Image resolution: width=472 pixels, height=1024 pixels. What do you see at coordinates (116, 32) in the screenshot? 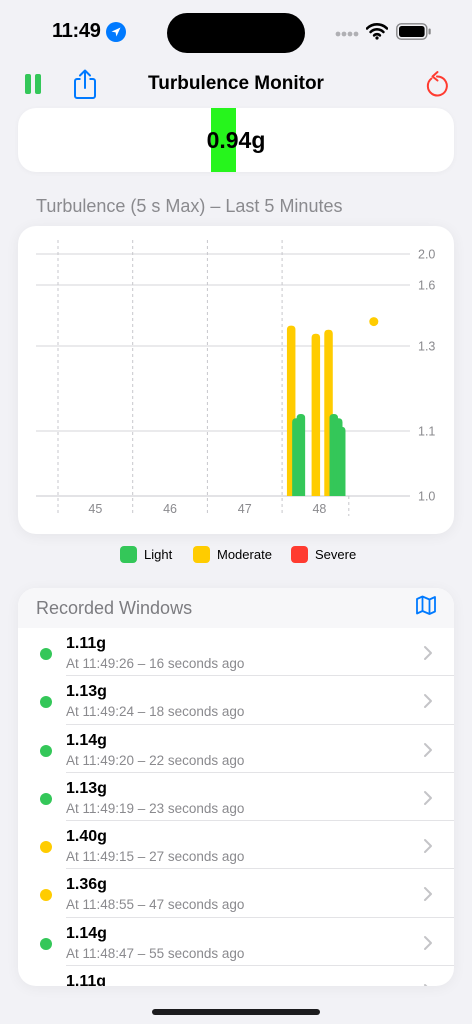
I see `location-arrow-icon` at bounding box center [116, 32].